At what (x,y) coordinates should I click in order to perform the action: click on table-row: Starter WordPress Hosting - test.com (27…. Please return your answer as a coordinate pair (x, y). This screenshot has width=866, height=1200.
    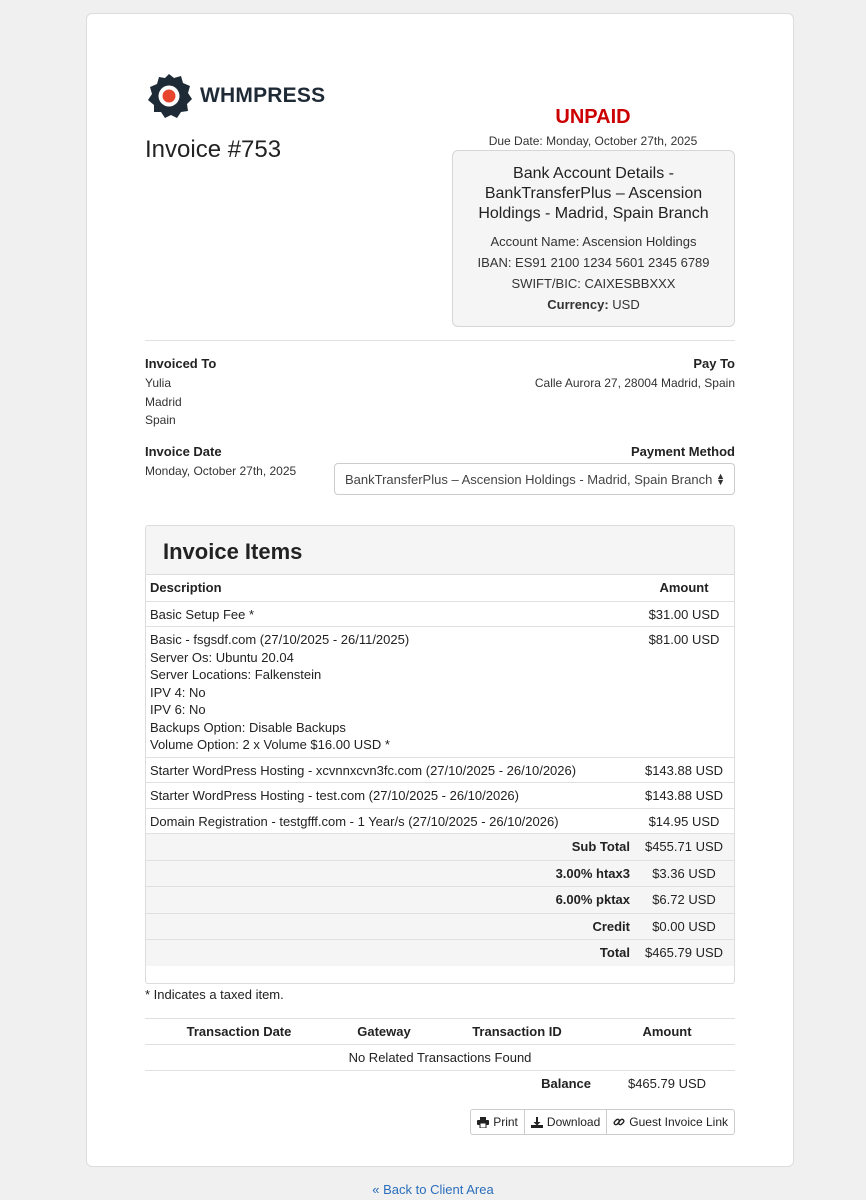
    Looking at the image, I should click on (440, 795).